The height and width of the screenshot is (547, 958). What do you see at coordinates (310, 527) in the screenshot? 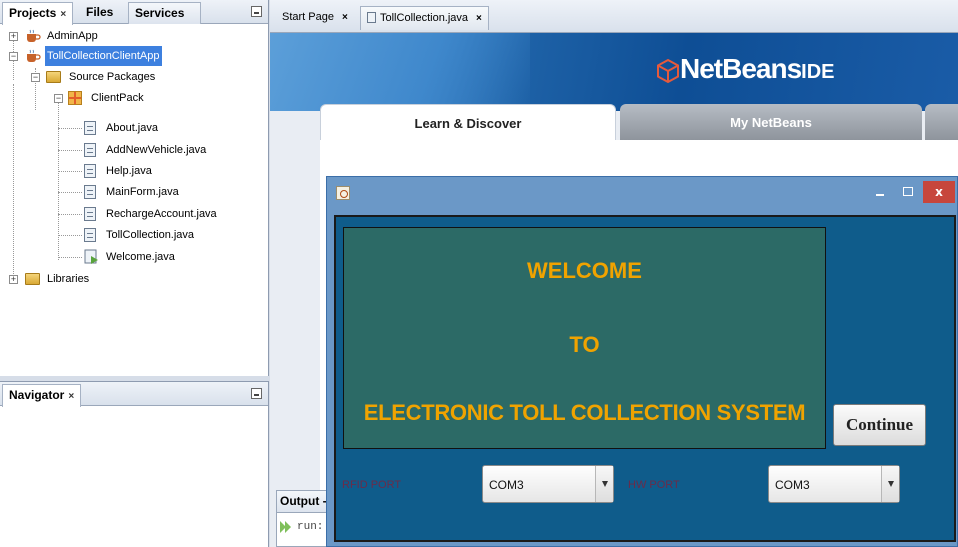
I see `output-text: run:` at bounding box center [310, 527].